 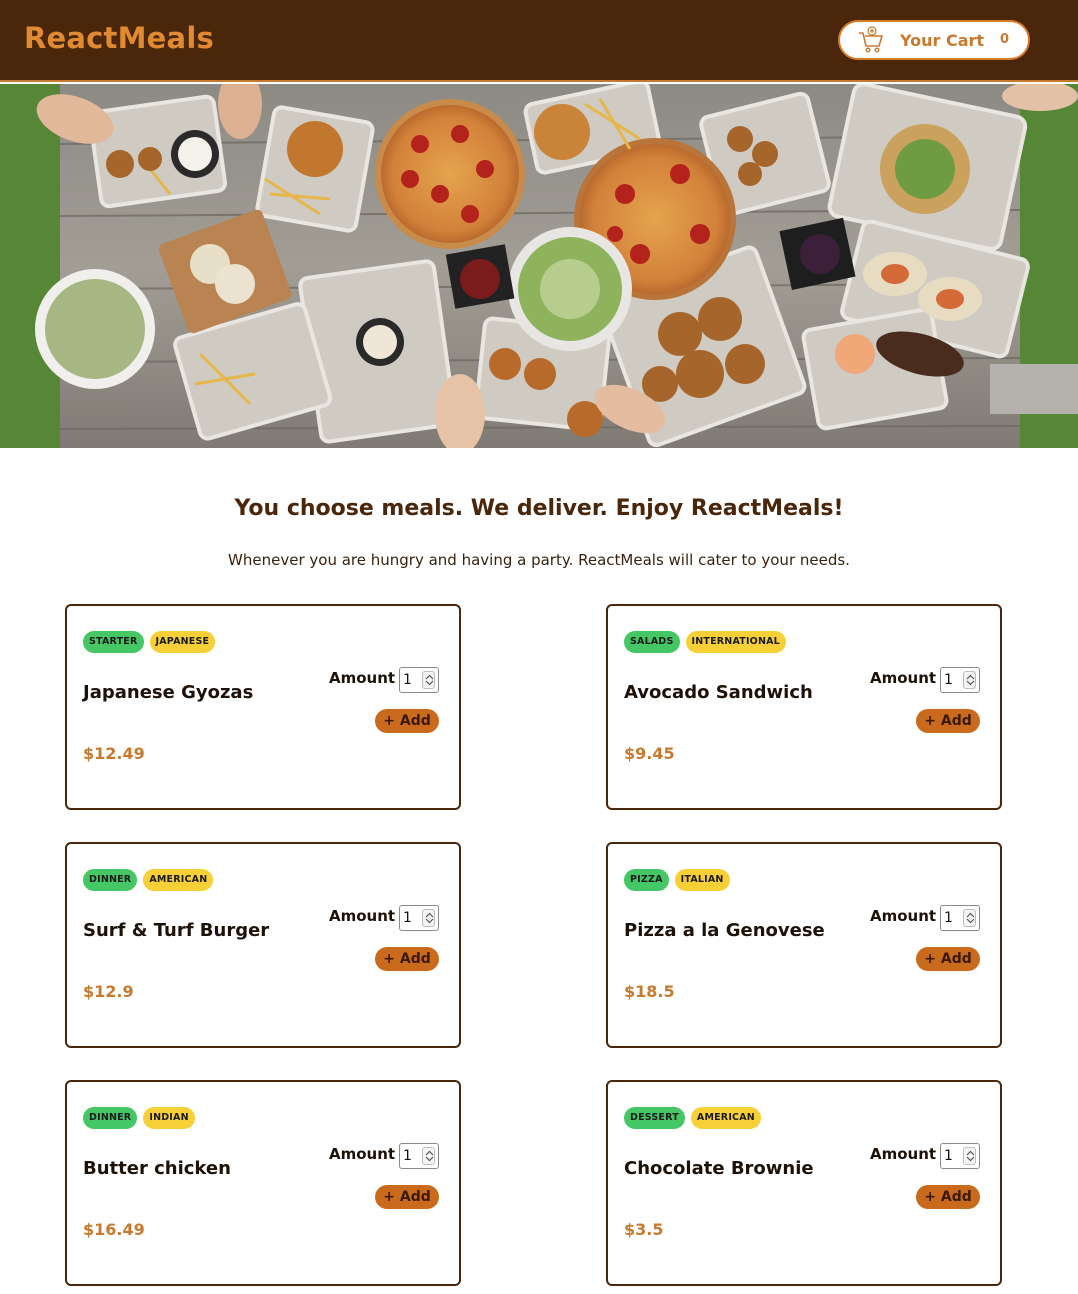 I want to click on category-tag: DESSERT, so click(x=654, y=1118).